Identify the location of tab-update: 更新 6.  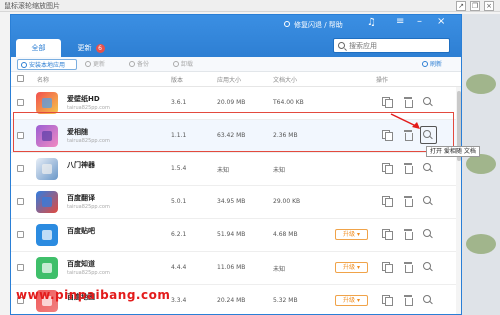
(91, 48).